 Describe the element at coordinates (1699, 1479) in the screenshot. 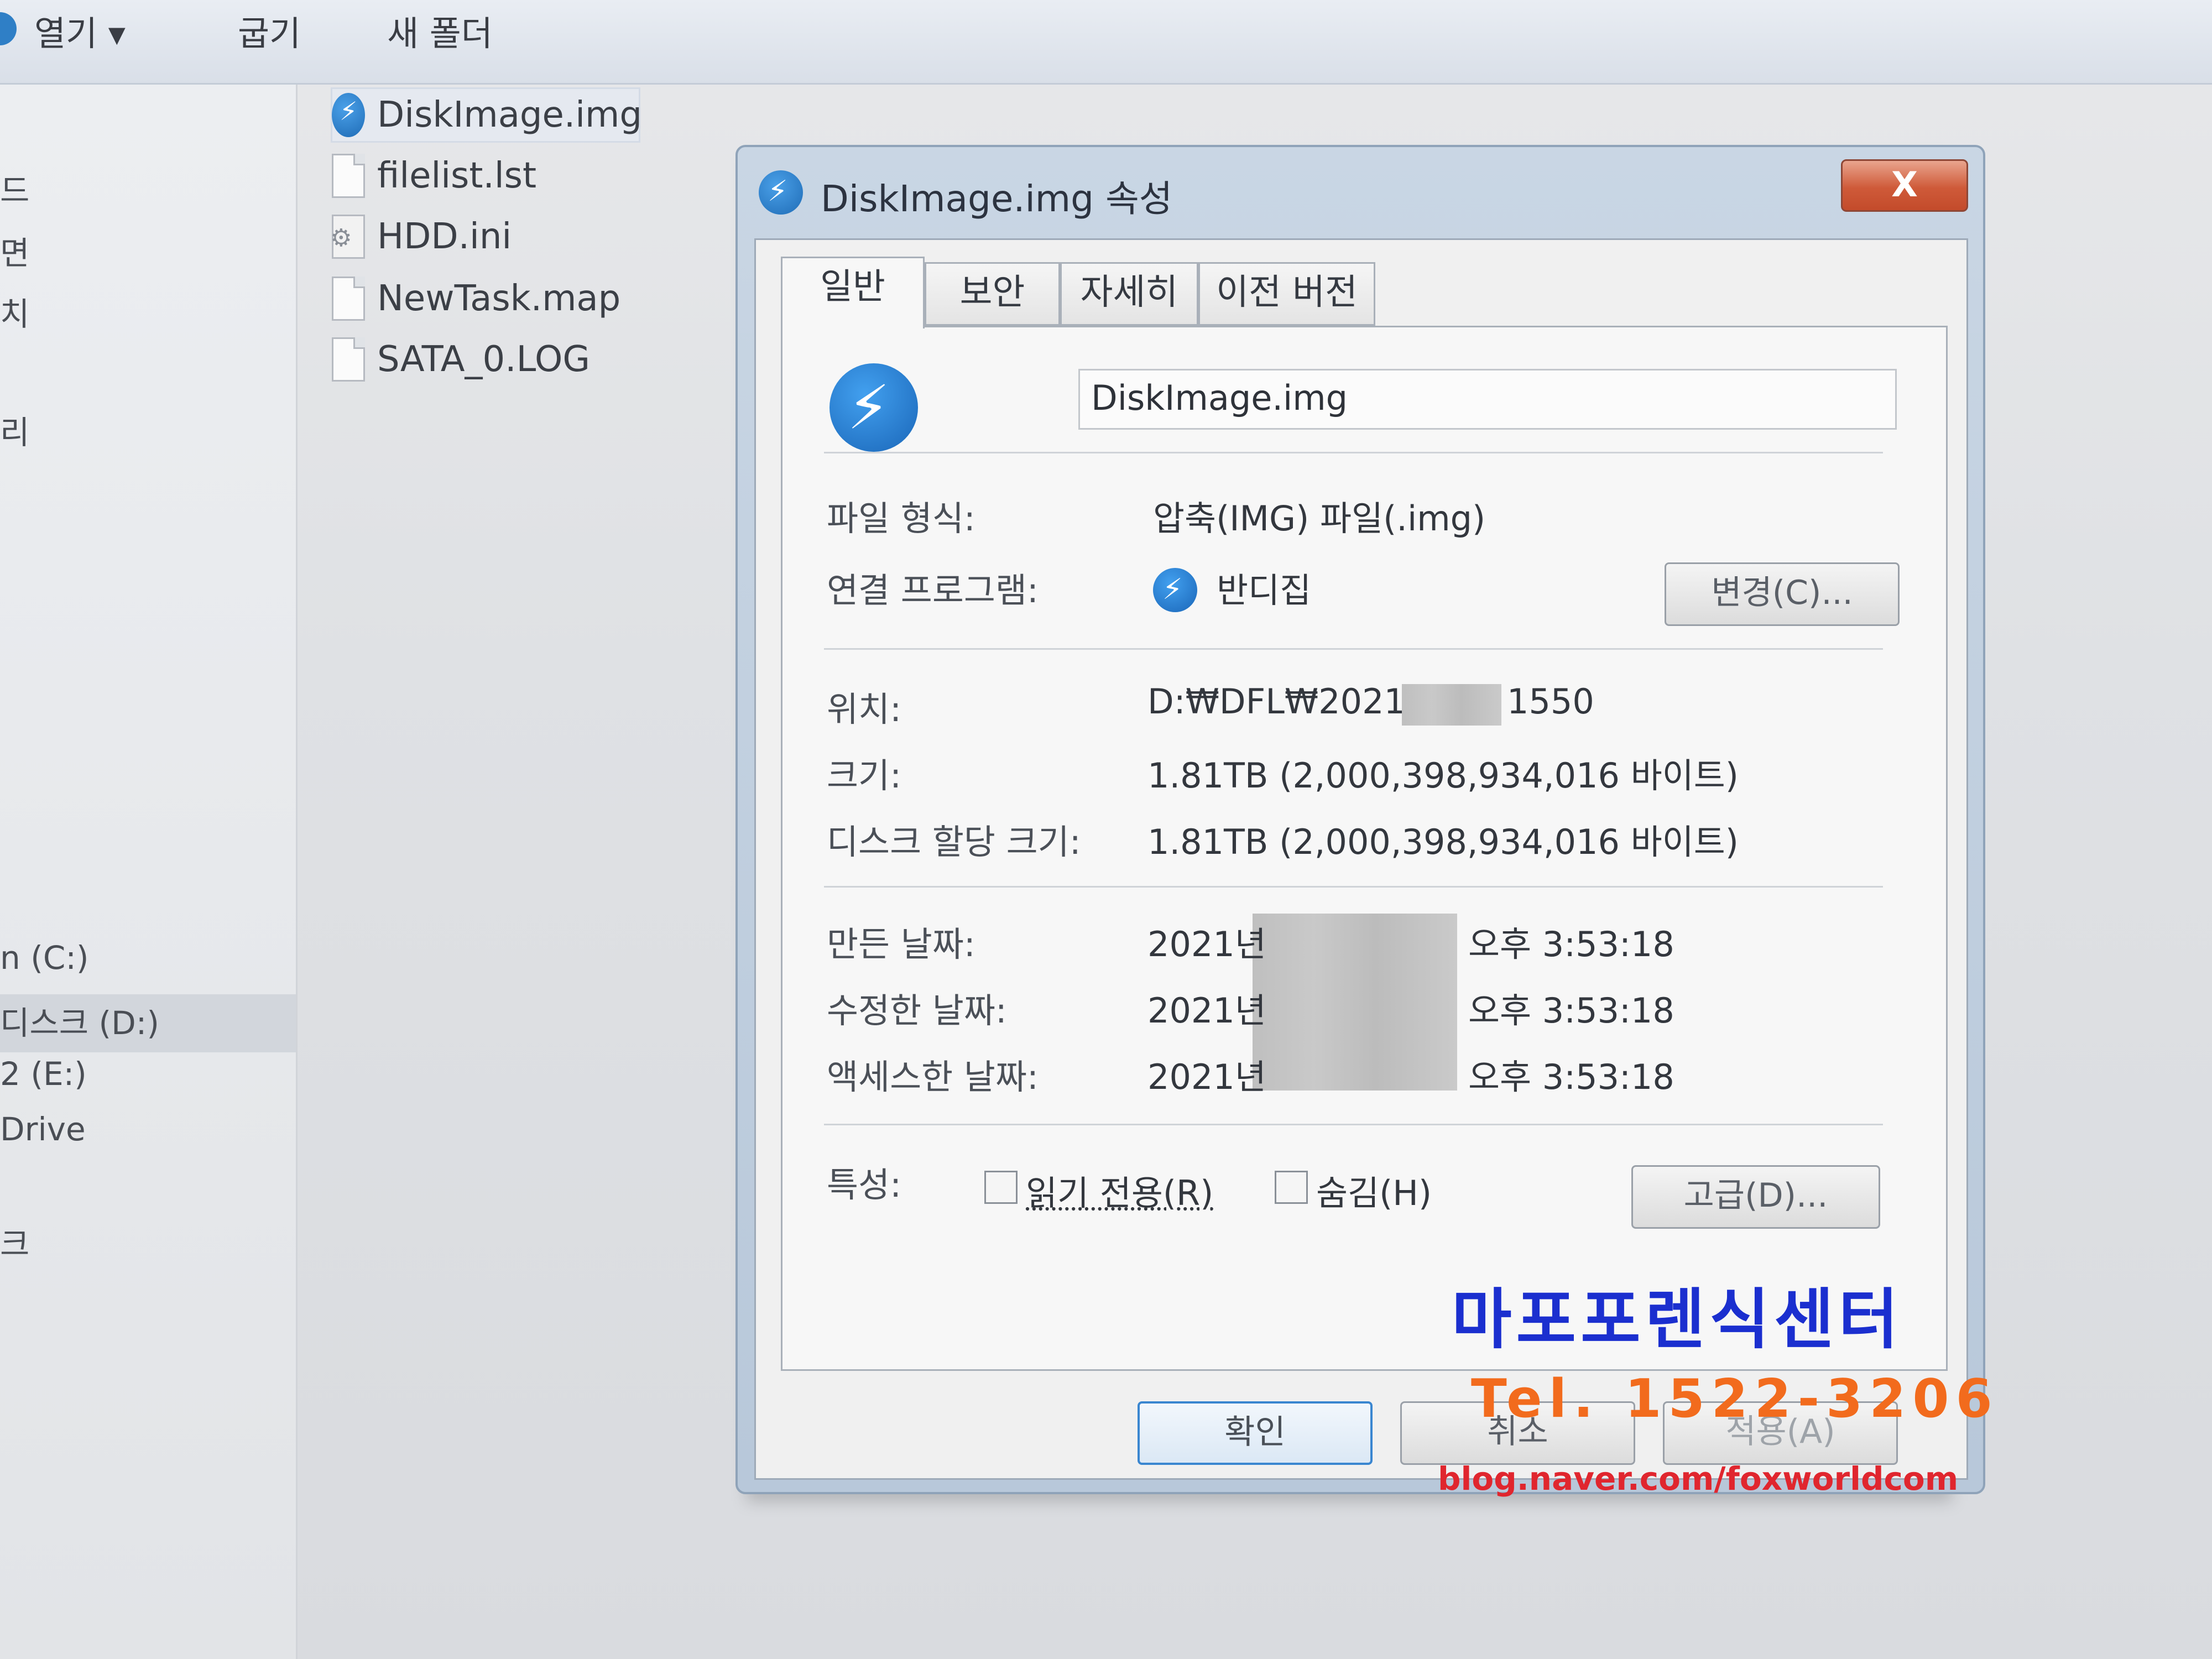

I see `watermark-blog: blog.naver.com/foxworldcom` at that location.